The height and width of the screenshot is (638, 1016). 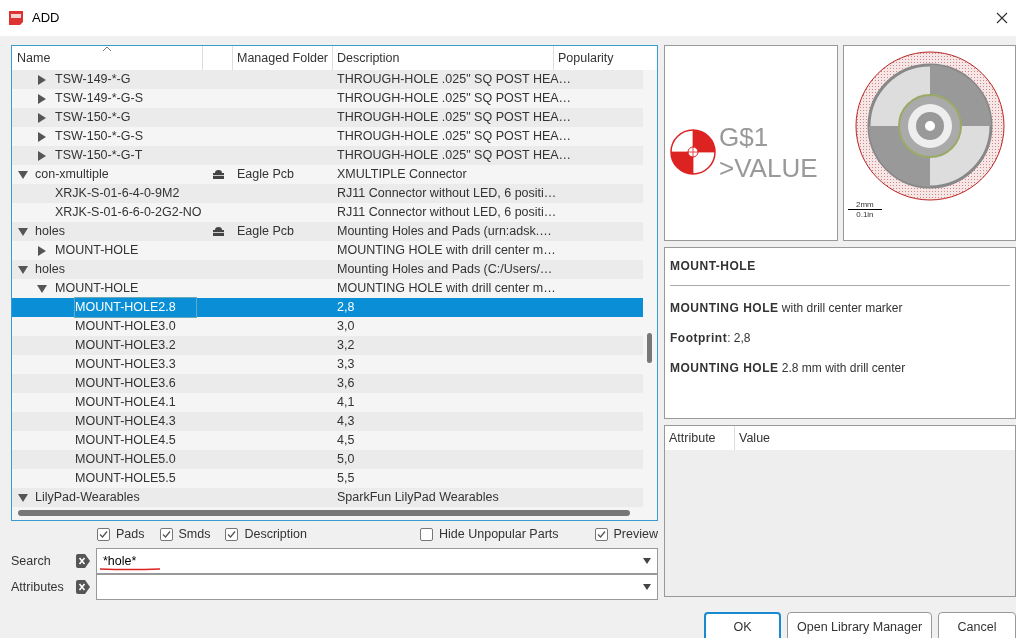 What do you see at coordinates (489, 534) in the screenshot?
I see `filter-checkbox: Hide Unpopular Parts` at bounding box center [489, 534].